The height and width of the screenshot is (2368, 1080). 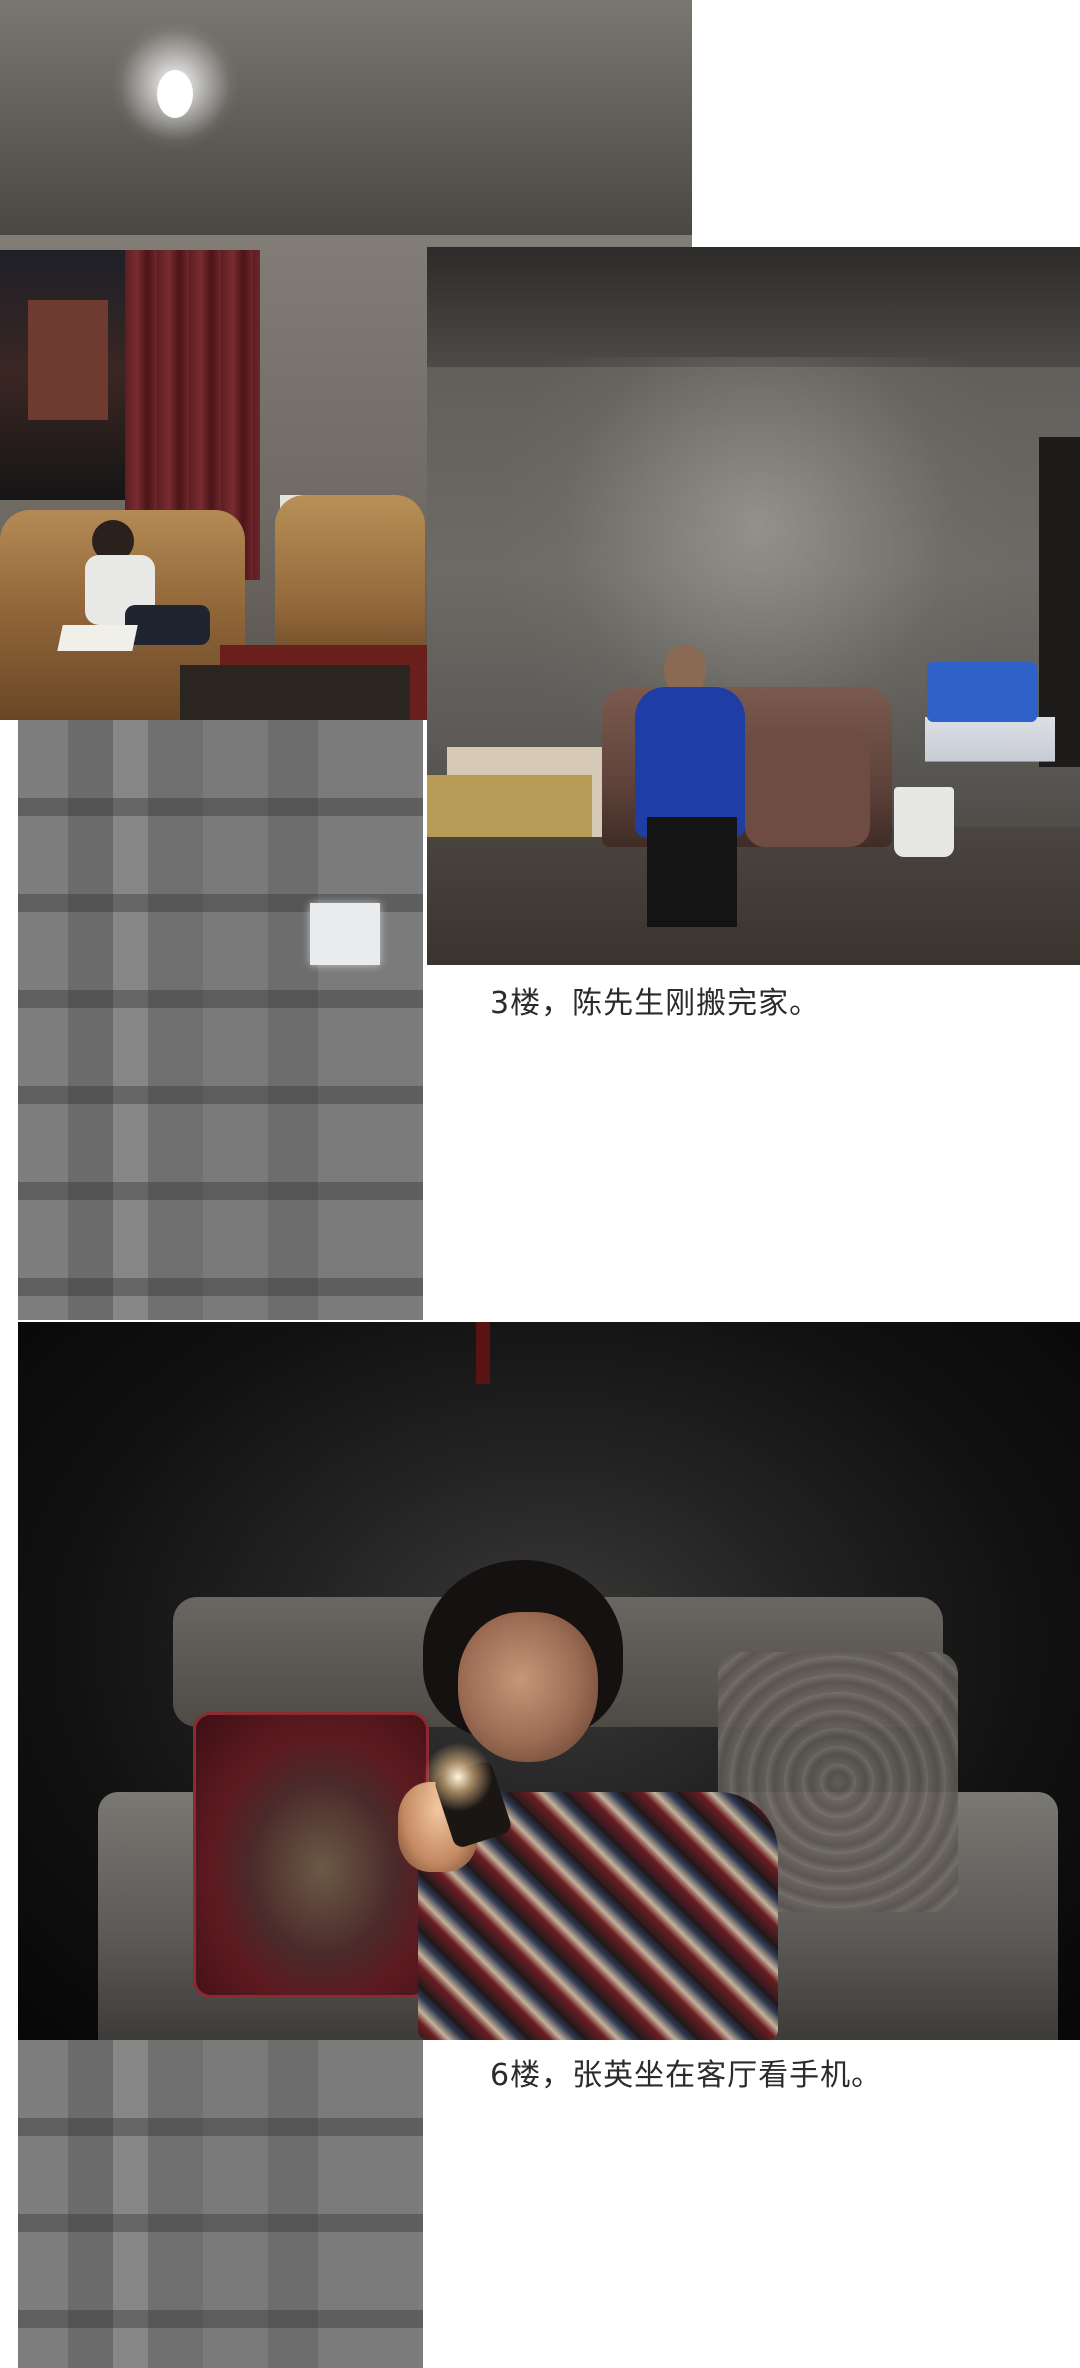 What do you see at coordinates (807, 787) in the screenshot?
I see `photo-sofa-arm` at bounding box center [807, 787].